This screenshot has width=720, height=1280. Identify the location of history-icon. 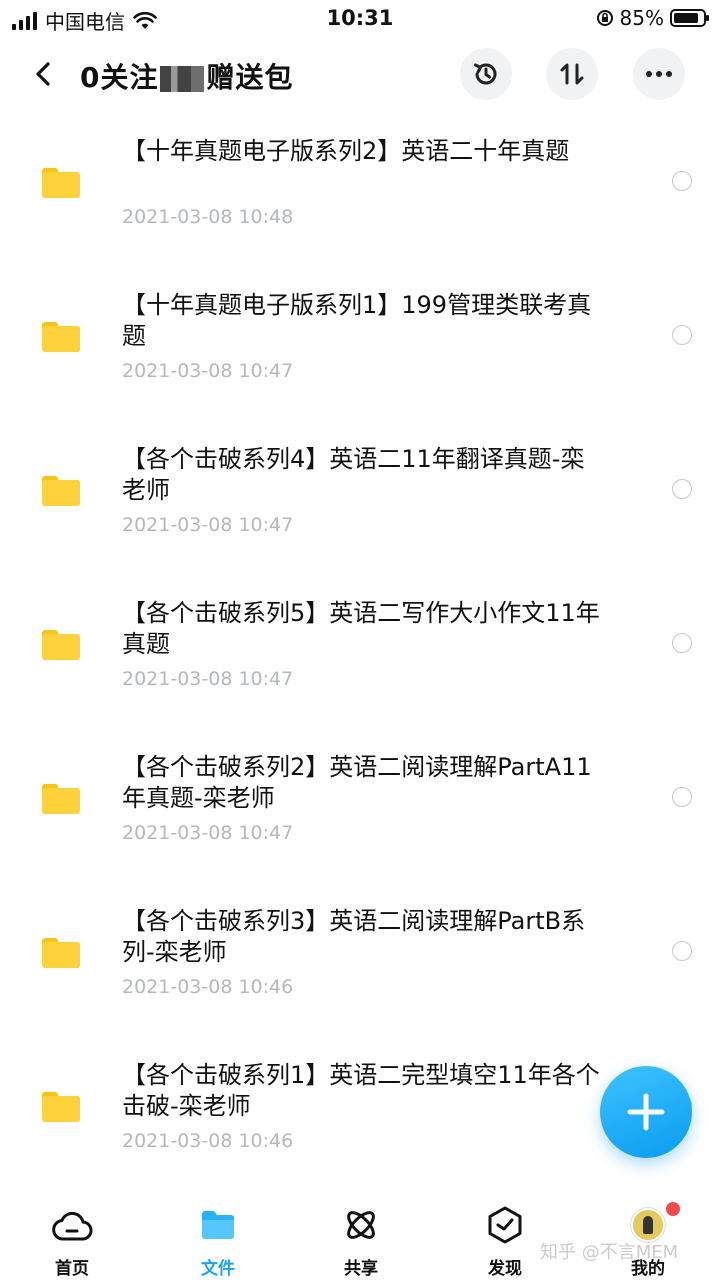
(485, 74).